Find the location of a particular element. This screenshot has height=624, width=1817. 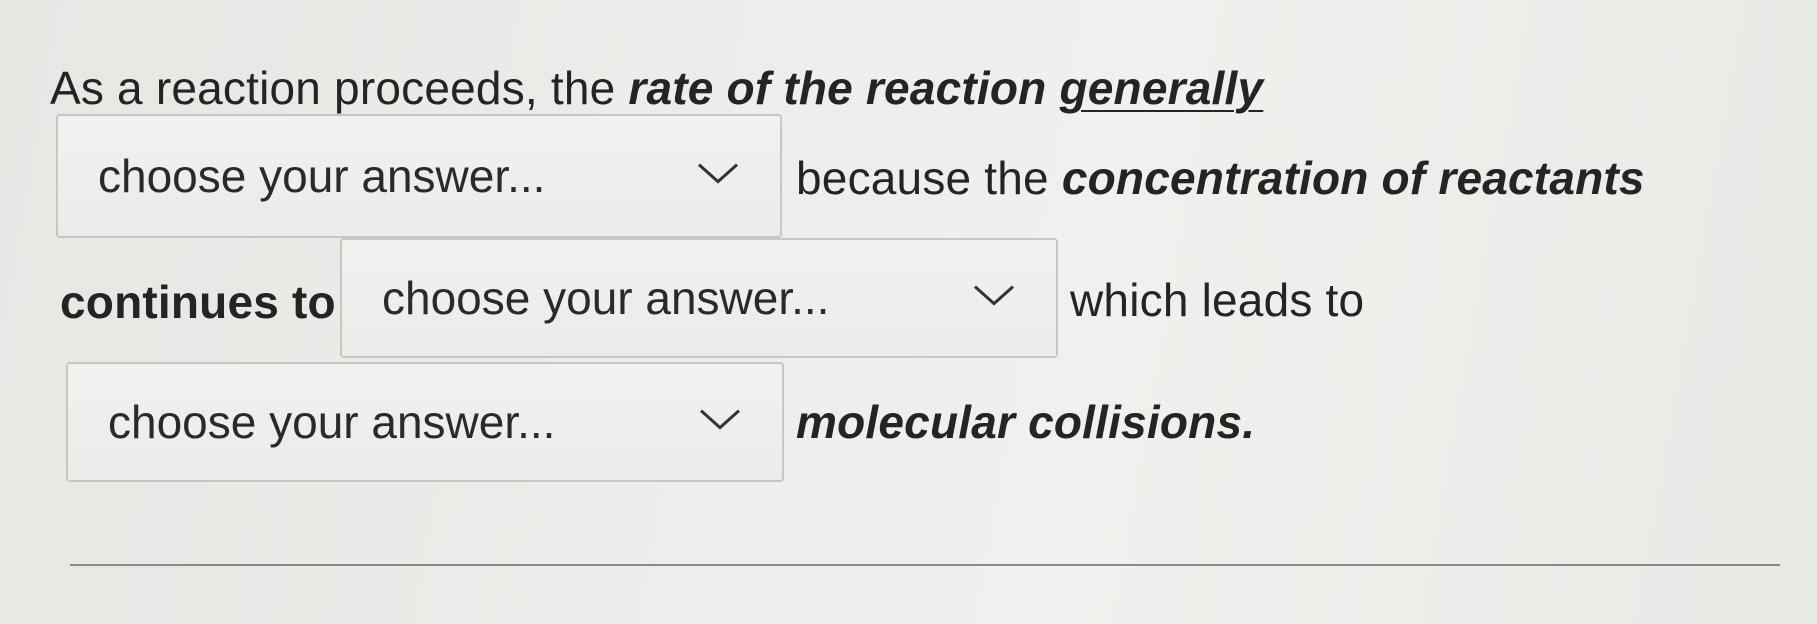

line1-text: As a reaction proceeds, the is located at coordinates (339, 88).